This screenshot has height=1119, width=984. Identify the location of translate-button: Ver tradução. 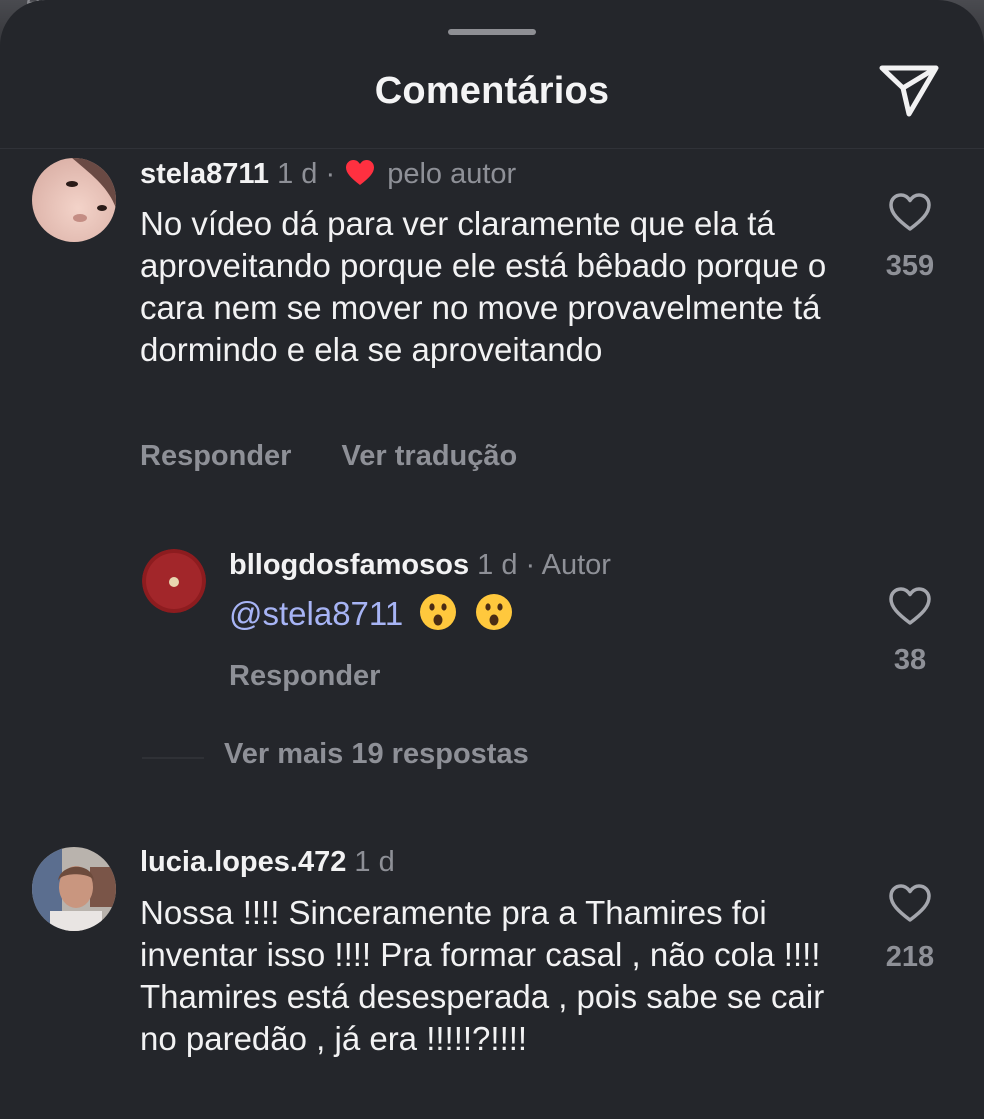
(430, 456).